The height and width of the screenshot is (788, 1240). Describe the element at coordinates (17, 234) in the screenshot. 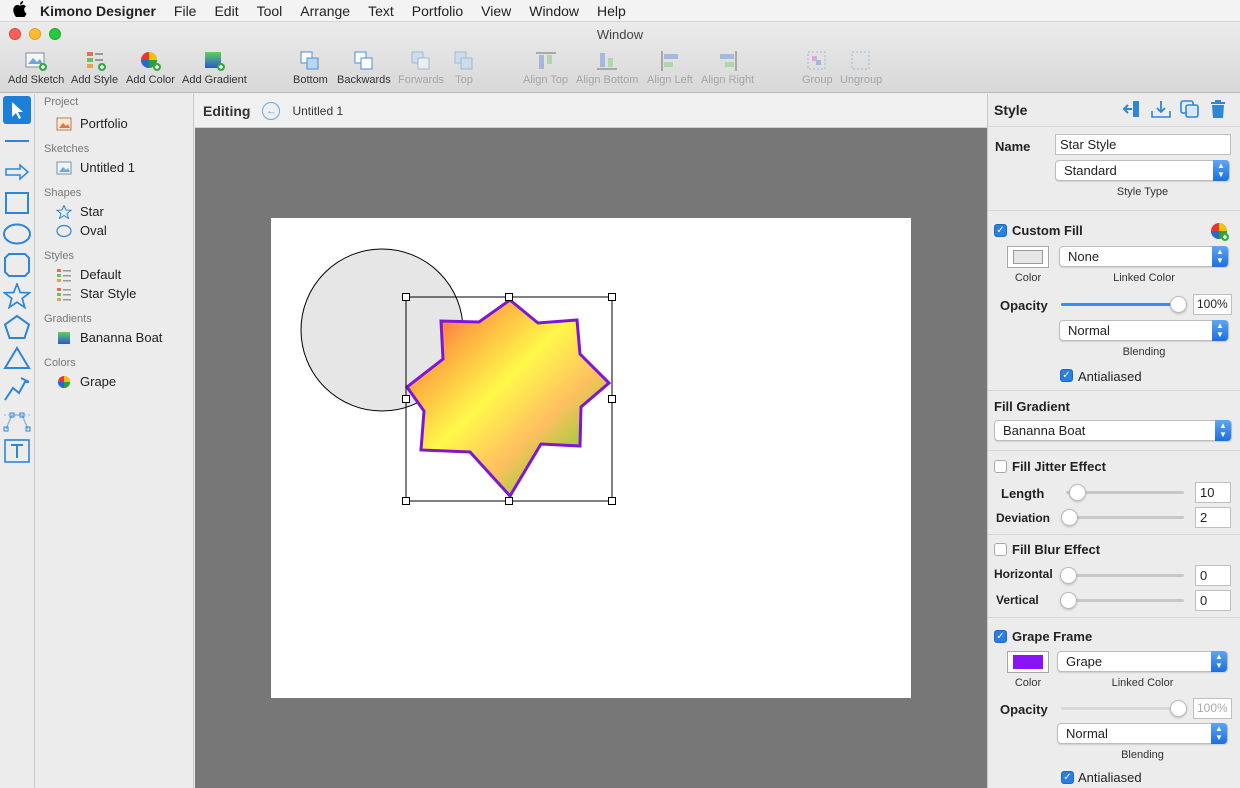

I see `oval-tool` at that location.